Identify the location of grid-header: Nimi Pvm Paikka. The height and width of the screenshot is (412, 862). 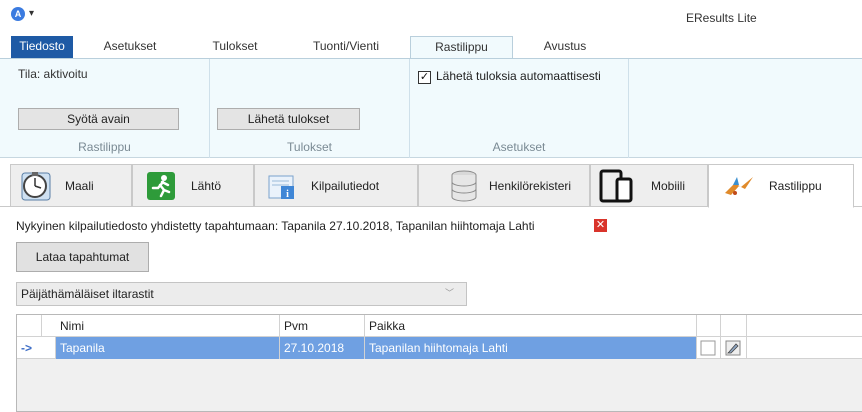
(439, 326).